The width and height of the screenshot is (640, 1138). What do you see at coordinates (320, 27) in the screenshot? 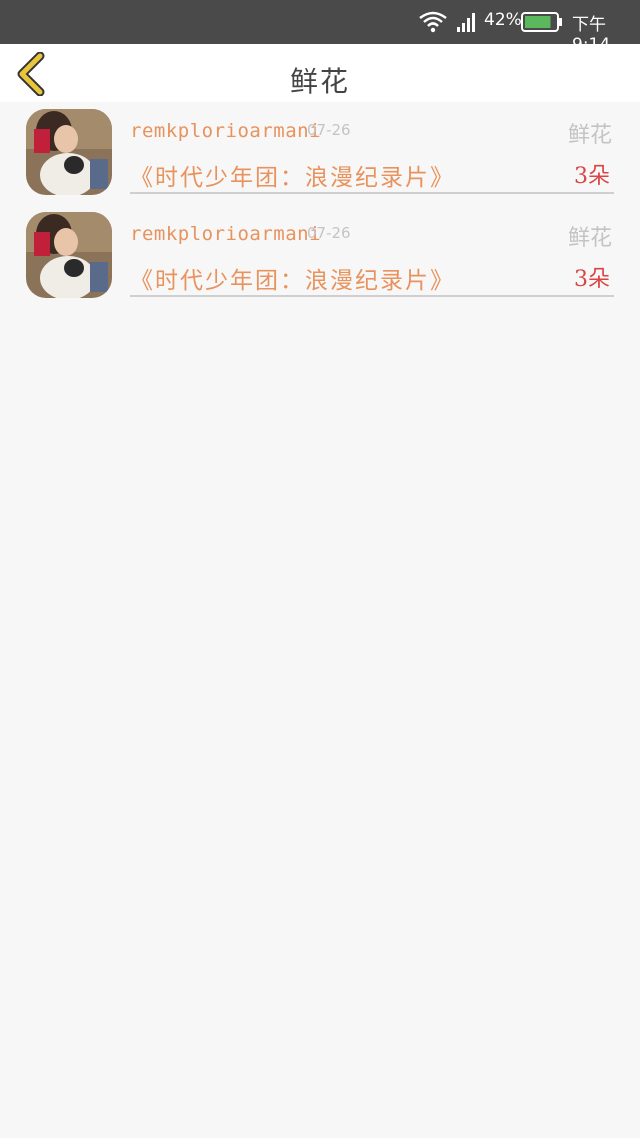
I see `status-bar: 42% 下午9:14` at bounding box center [320, 27].